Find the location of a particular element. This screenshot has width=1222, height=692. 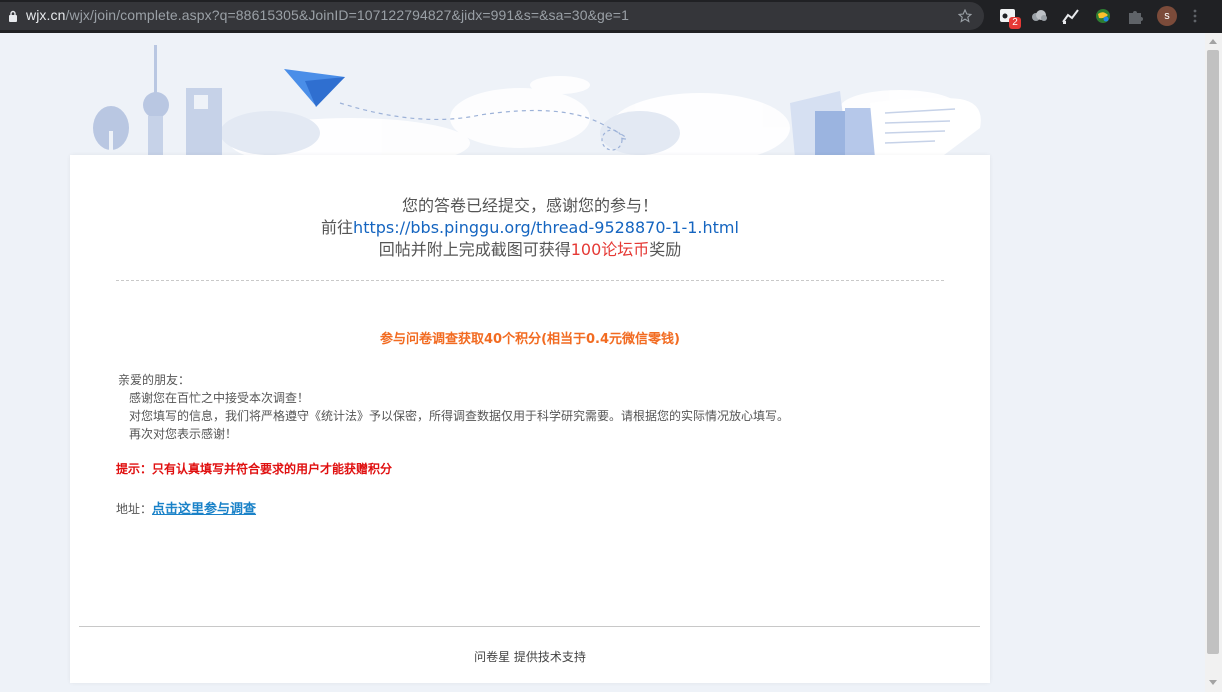

survey-address: 地址：点击这里参与调查 is located at coordinates (186, 507).